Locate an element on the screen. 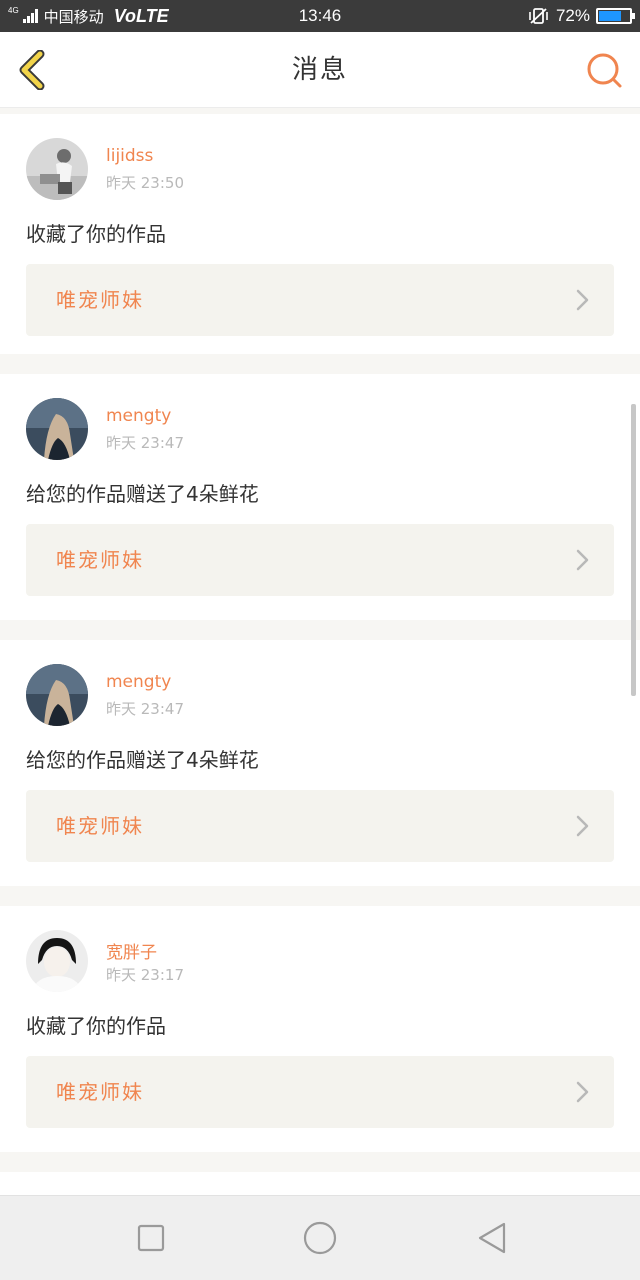  home-icon is located at coordinates (320, 1238).